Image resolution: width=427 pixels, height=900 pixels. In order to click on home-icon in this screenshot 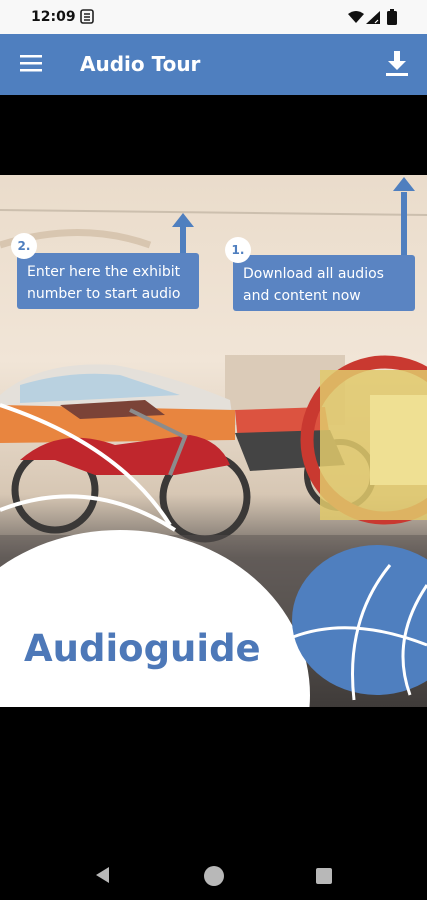, I will do `click(214, 876)`.